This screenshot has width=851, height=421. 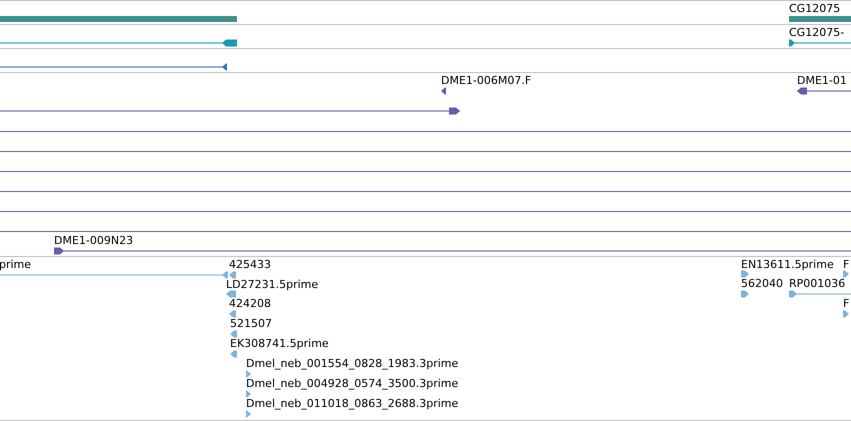 What do you see at coordinates (250, 265) in the screenshot?
I see `feature-label: 425433` at bounding box center [250, 265].